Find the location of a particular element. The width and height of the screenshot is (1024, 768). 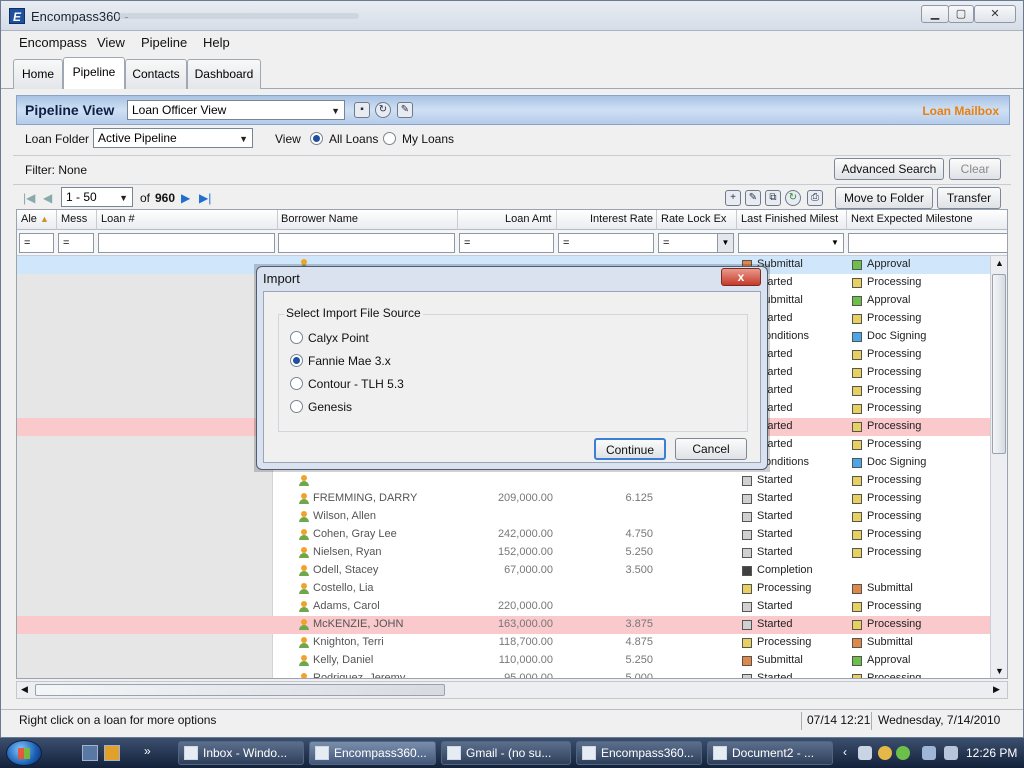

all-loans-radio is located at coordinates (316, 138).